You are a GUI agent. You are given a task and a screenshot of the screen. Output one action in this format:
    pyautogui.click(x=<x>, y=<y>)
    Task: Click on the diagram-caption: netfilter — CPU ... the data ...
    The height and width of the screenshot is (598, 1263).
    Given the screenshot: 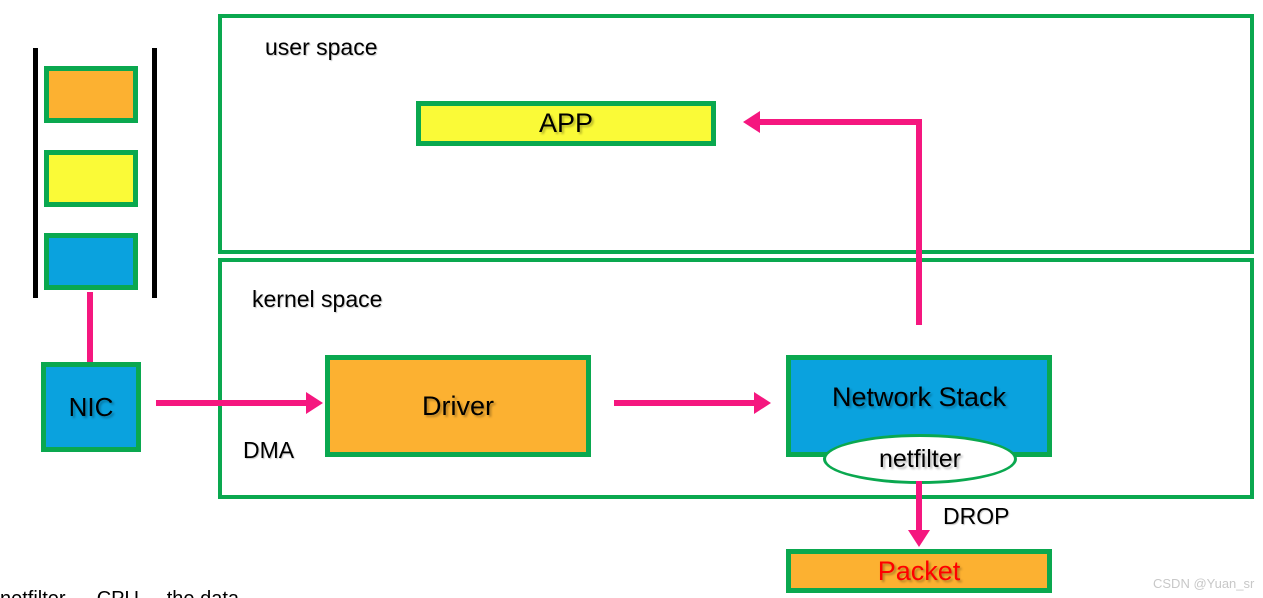 What is the action you would take?
    pyautogui.click(x=130, y=593)
    